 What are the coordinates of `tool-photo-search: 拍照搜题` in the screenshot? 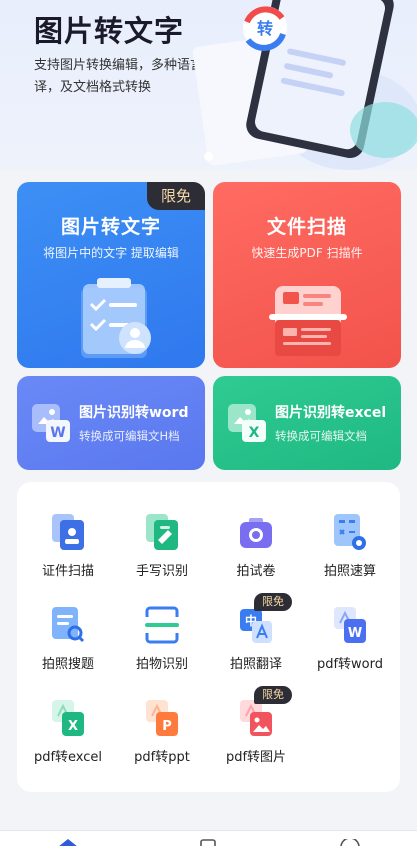 It's located at (68, 645).